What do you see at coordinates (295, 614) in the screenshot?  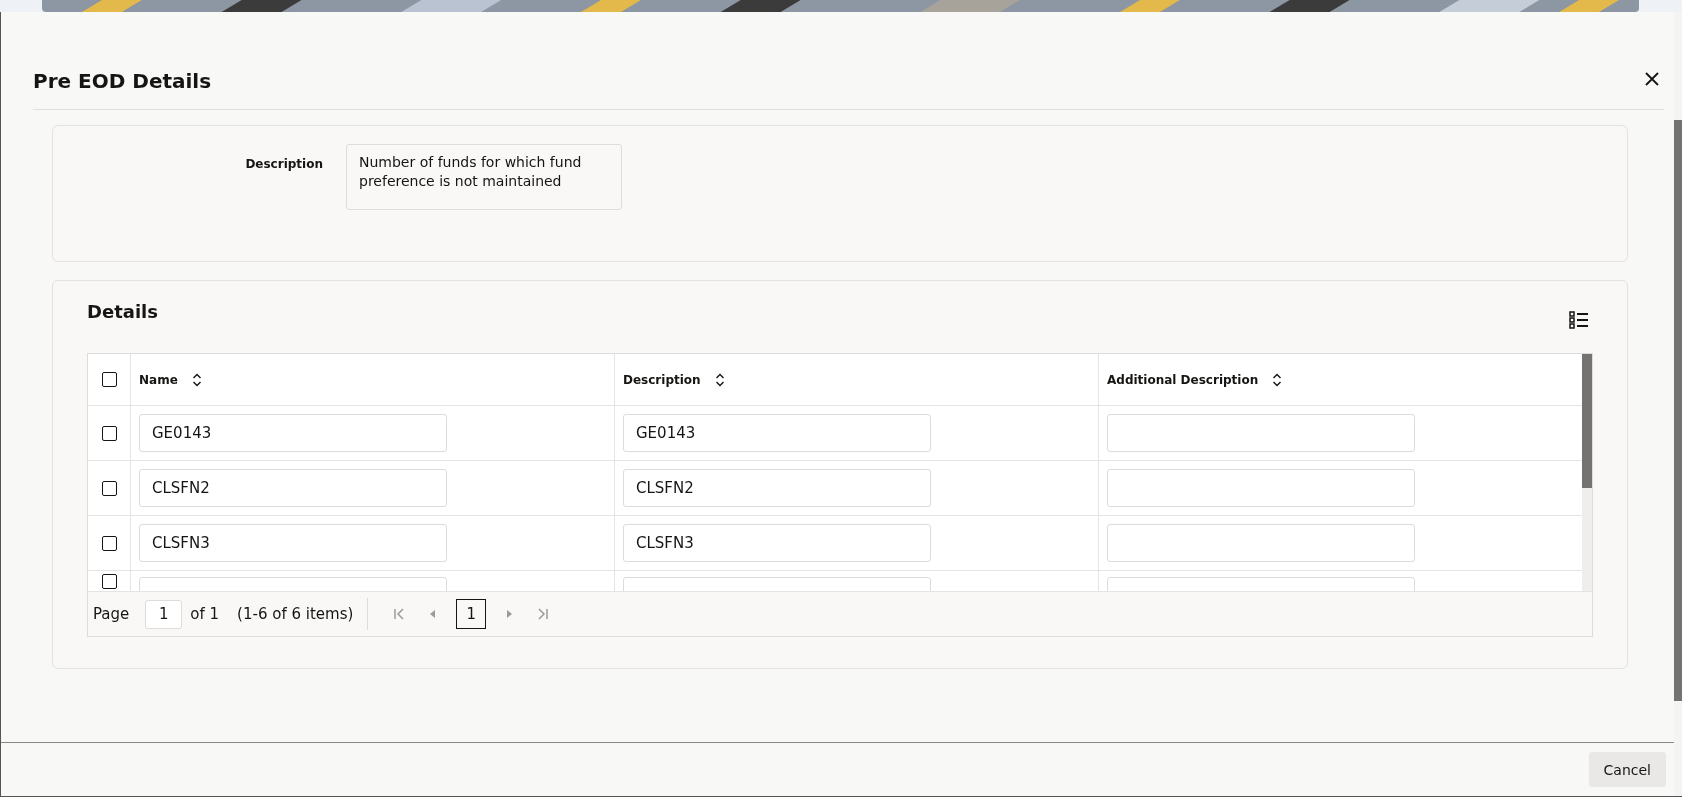 I see `item-range: (1-6 of 6 items)` at bounding box center [295, 614].